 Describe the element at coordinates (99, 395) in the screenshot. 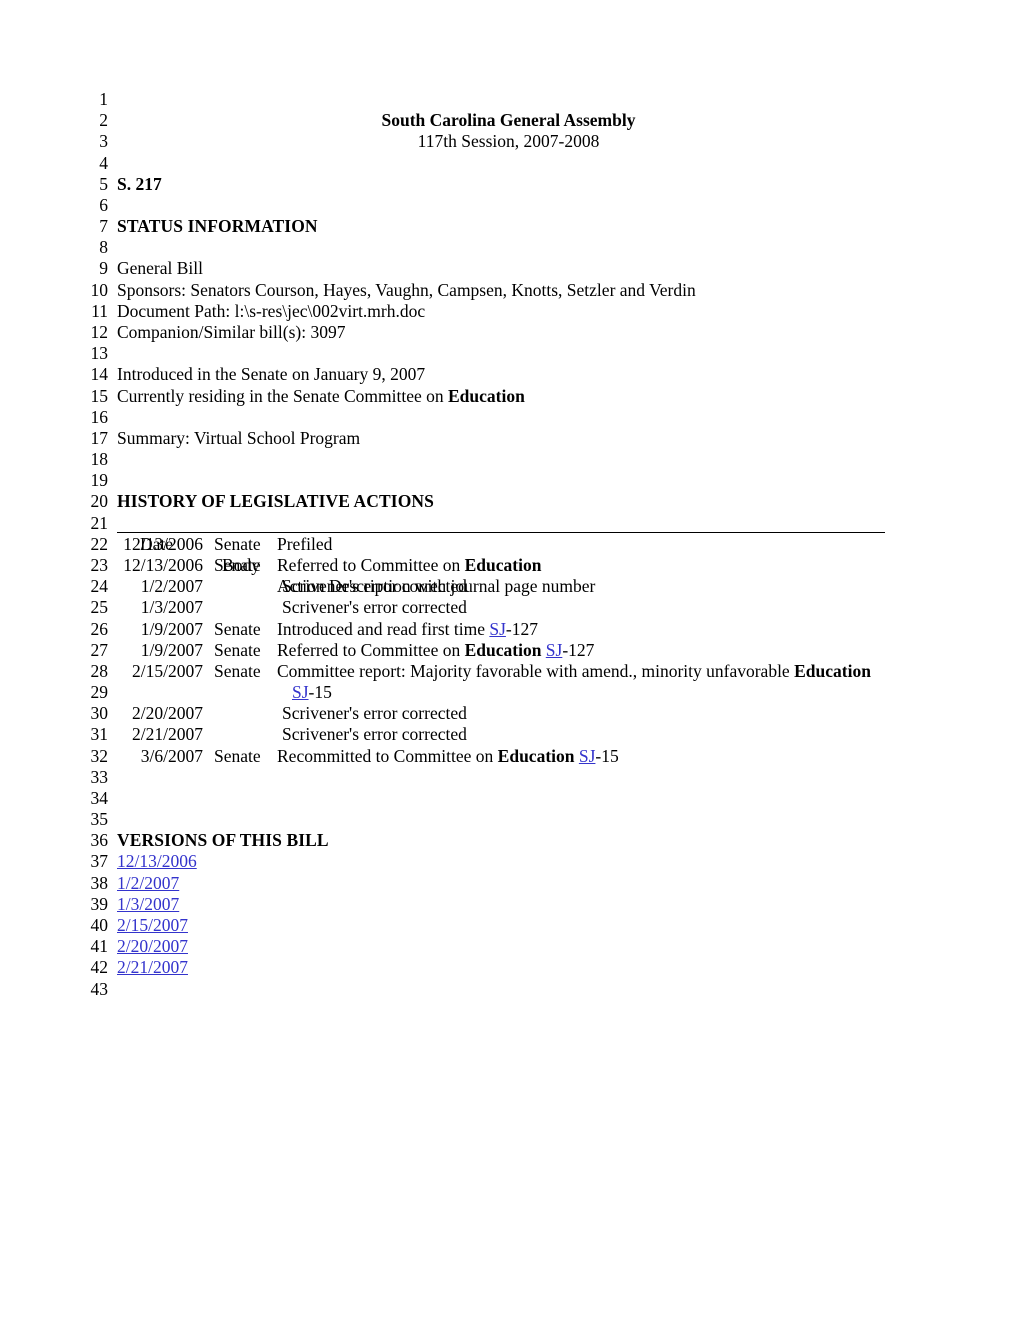

I see `line-number: 15` at that location.